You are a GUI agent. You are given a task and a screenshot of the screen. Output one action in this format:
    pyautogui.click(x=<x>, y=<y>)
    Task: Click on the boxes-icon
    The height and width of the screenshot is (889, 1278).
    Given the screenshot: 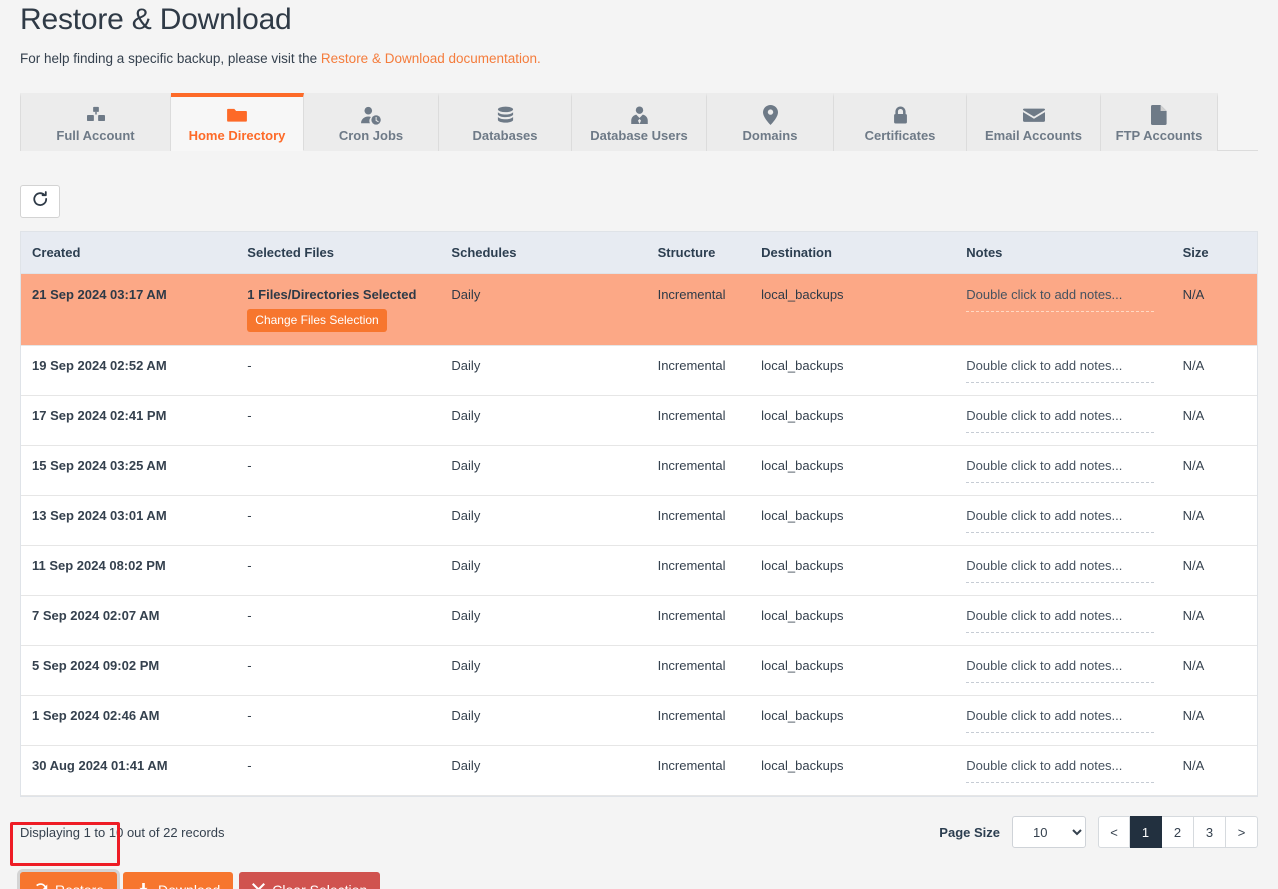 What is the action you would take?
    pyautogui.click(x=96, y=115)
    